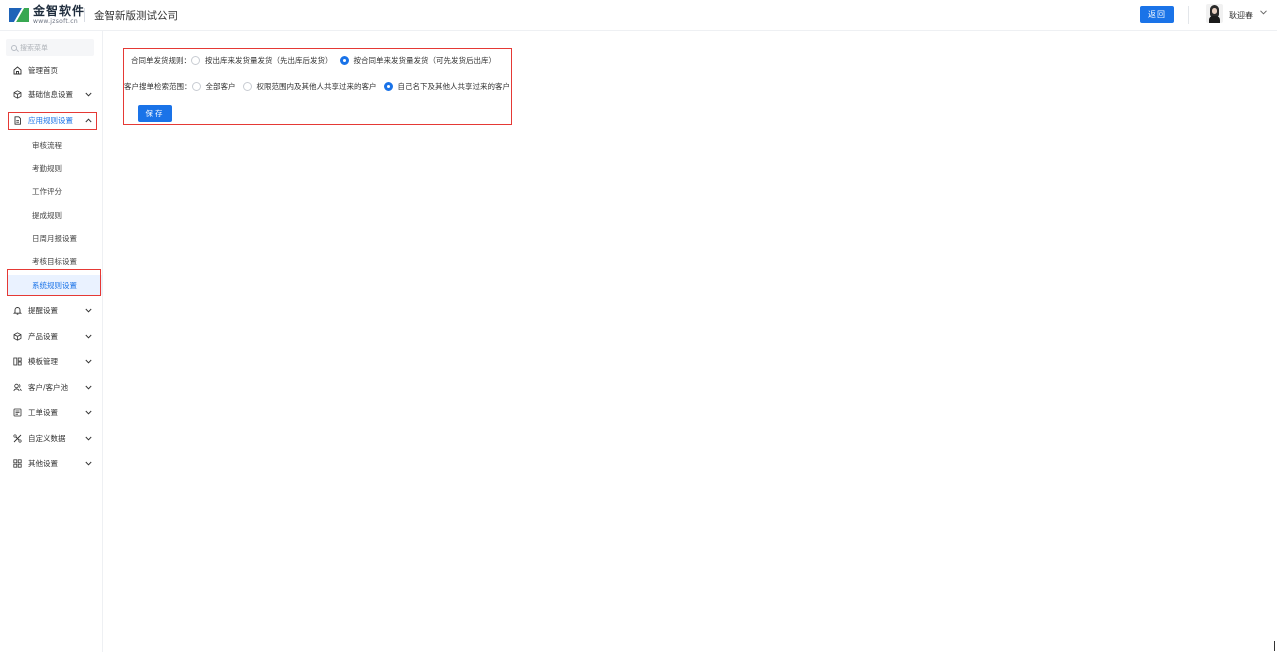 The image size is (1277, 652). I want to click on sidebar-item-label: 工单设置, so click(43, 412).